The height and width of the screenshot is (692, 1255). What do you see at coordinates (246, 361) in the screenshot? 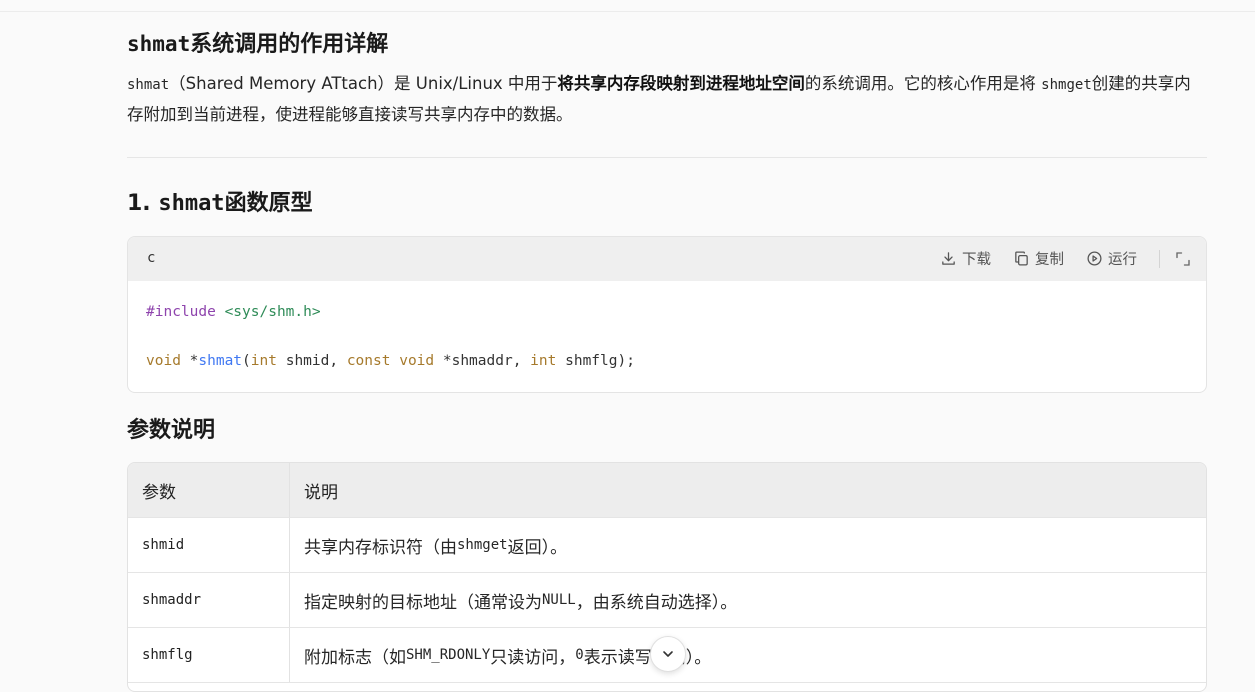
I see `code-text: (` at bounding box center [246, 361].